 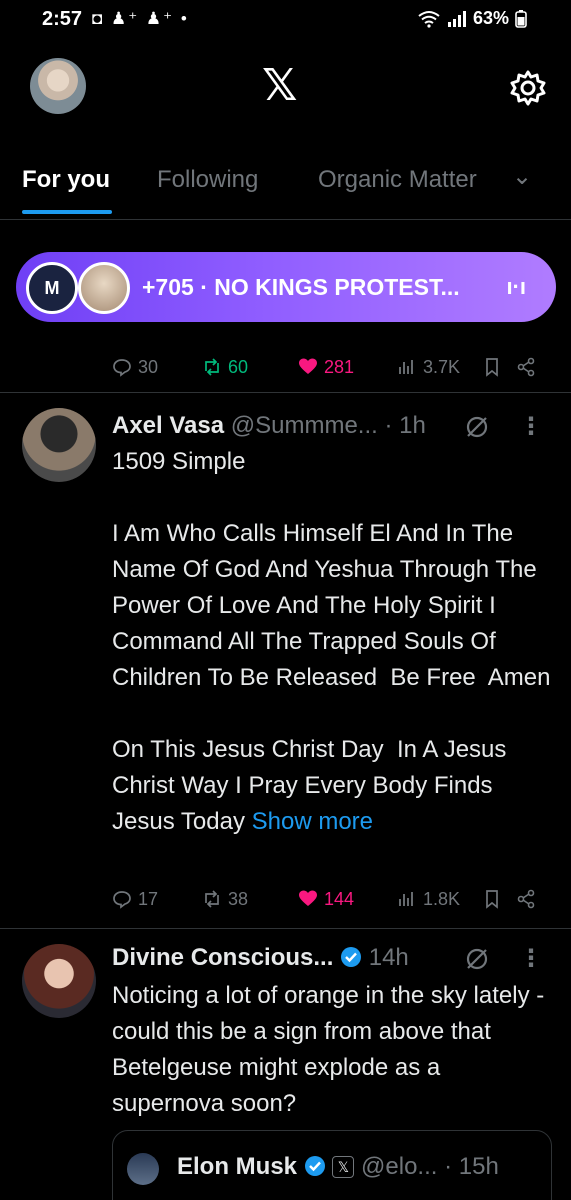 I want to click on quoted-tweet-header: Elon Musk 𝕏 @elo... · 15h, so click(x=338, y=1167).